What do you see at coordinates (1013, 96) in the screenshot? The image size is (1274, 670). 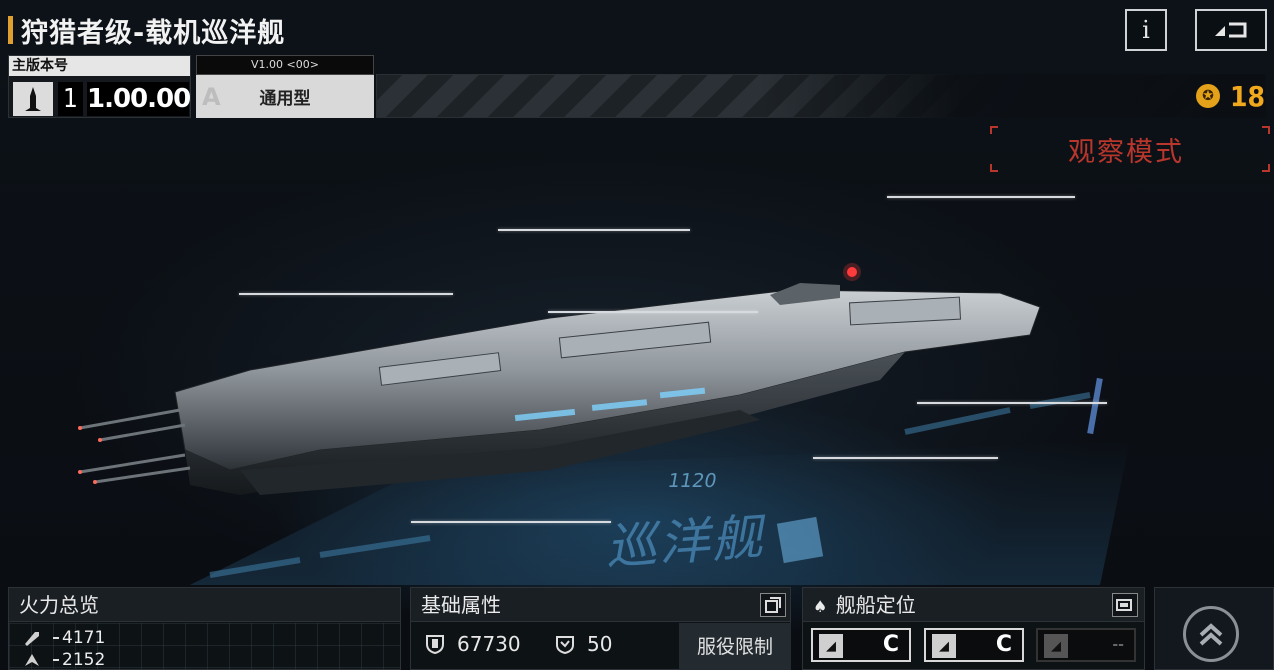 I see `header-stripe-fade` at bounding box center [1013, 96].